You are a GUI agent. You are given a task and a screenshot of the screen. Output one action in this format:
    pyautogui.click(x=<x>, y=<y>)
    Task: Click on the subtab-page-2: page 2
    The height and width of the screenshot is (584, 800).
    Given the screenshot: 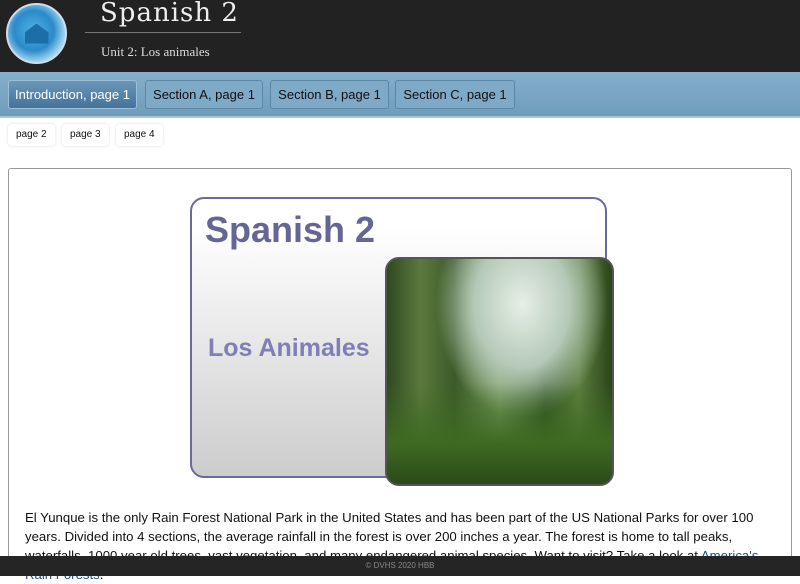 What is the action you would take?
    pyautogui.click(x=31, y=135)
    